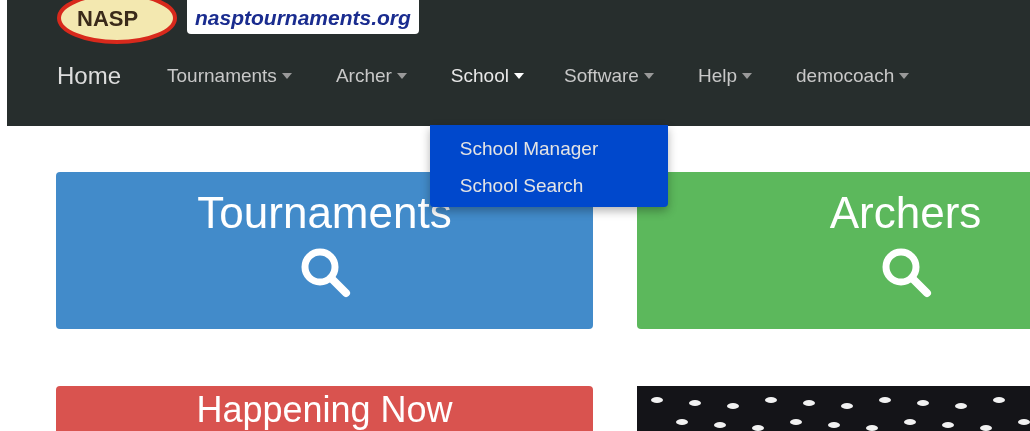 Image resolution: width=1030 pixels, height=431 pixels. I want to click on tile-title: Archers, so click(905, 213).